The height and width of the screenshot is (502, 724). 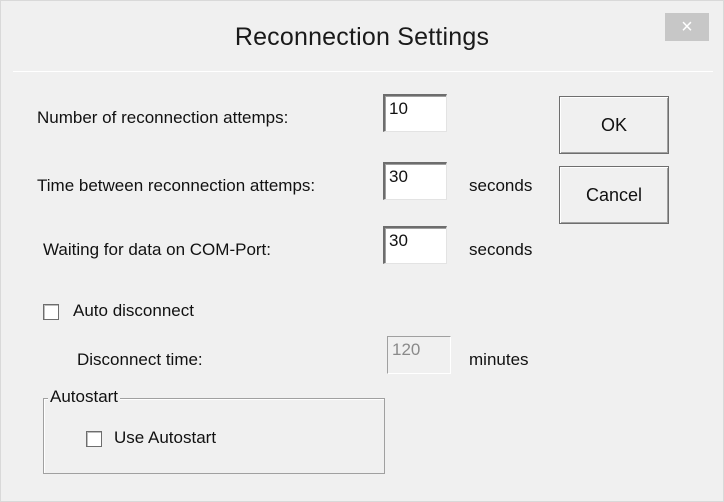 What do you see at coordinates (419, 355) in the screenshot?
I see `disconnect-time-input: 120` at bounding box center [419, 355].